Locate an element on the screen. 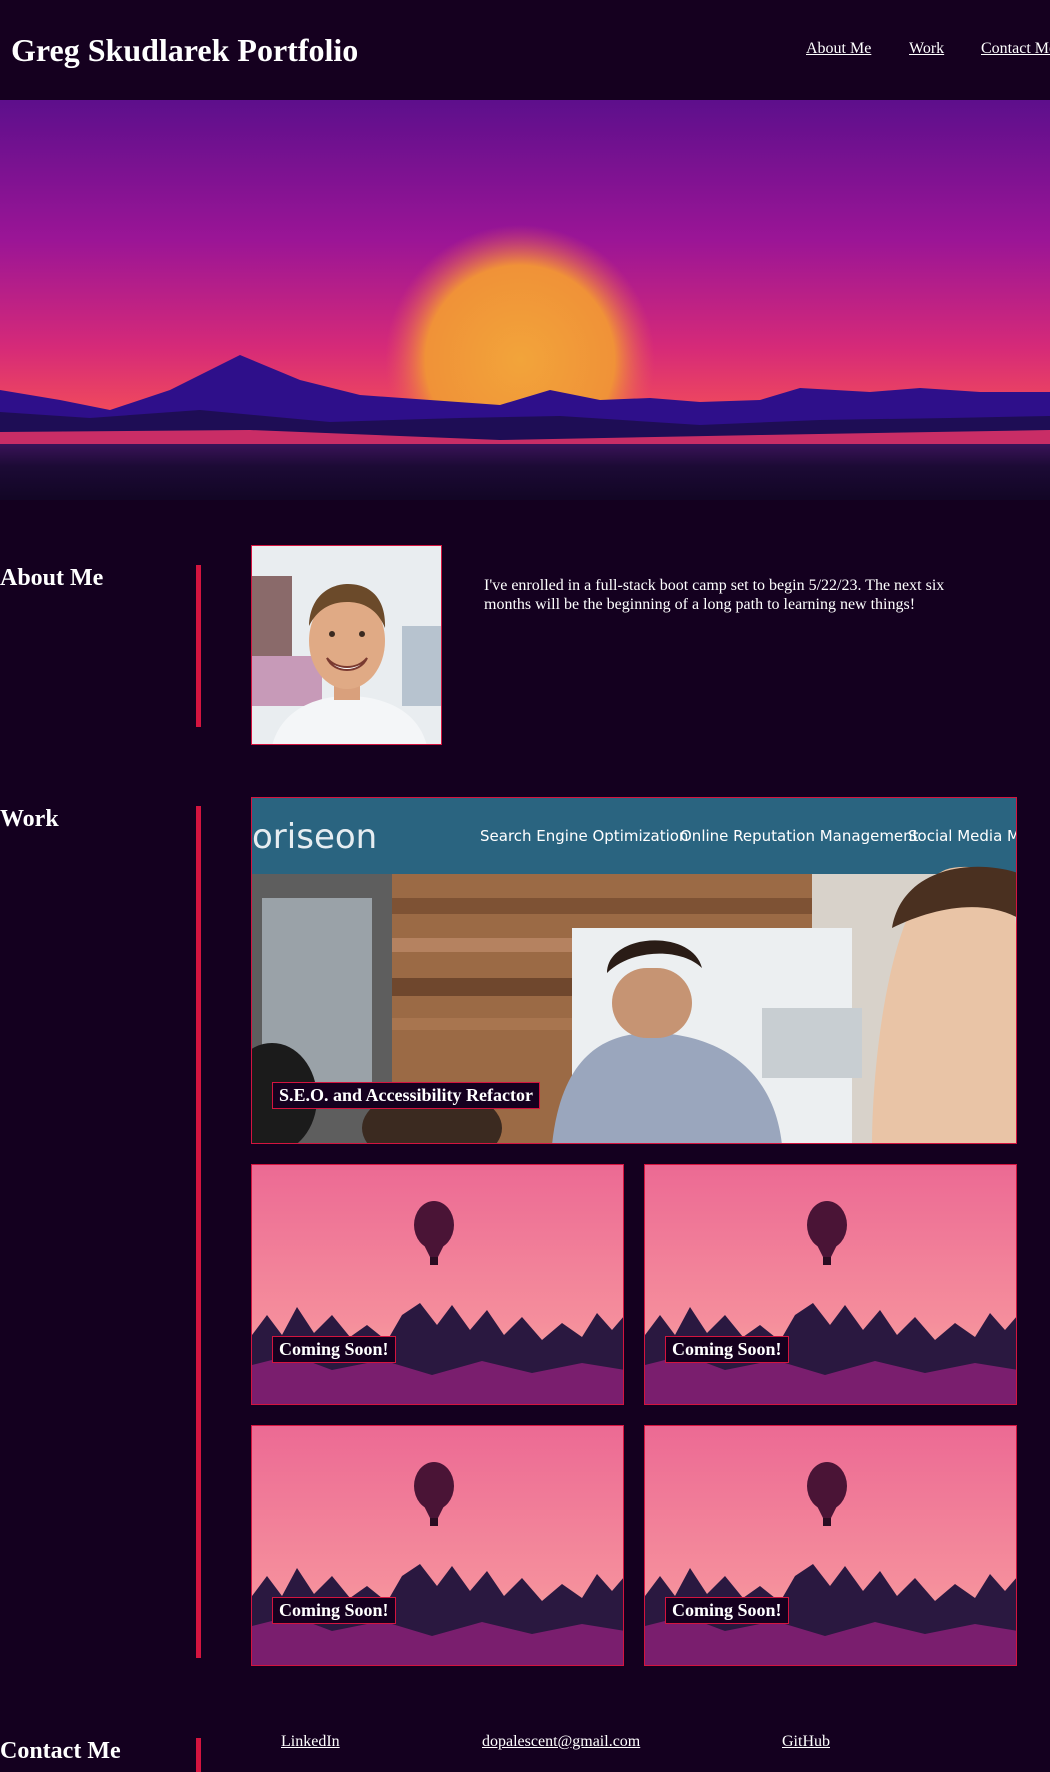 Image resolution: width=1050 pixels, height=1772 pixels. email-link: dopalescent@gmail.com is located at coordinates (561, 1742).